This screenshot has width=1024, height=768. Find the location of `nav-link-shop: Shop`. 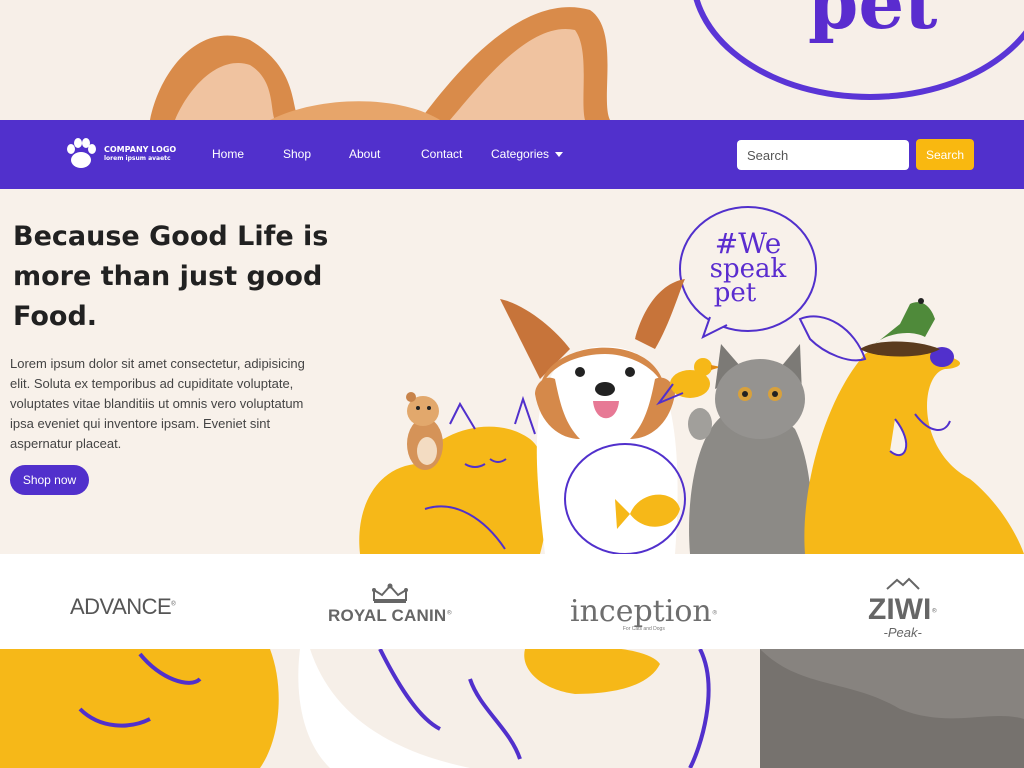

nav-link-shop: Shop is located at coordinates (297, 154).